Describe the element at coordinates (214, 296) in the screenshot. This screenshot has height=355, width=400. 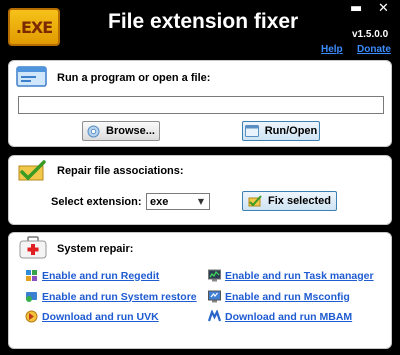
I see `msconfig-icon` at that location.